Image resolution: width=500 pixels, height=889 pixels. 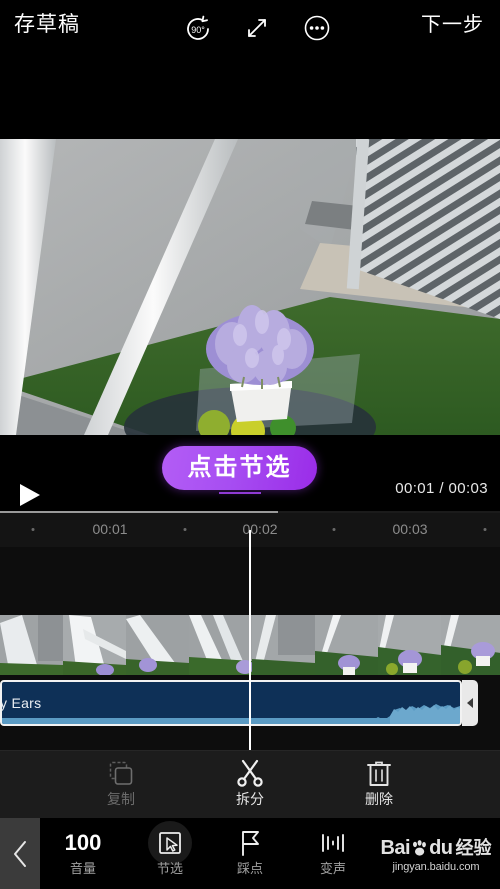 I want to click on chevron-left-icon, so click(x=20, y=853).